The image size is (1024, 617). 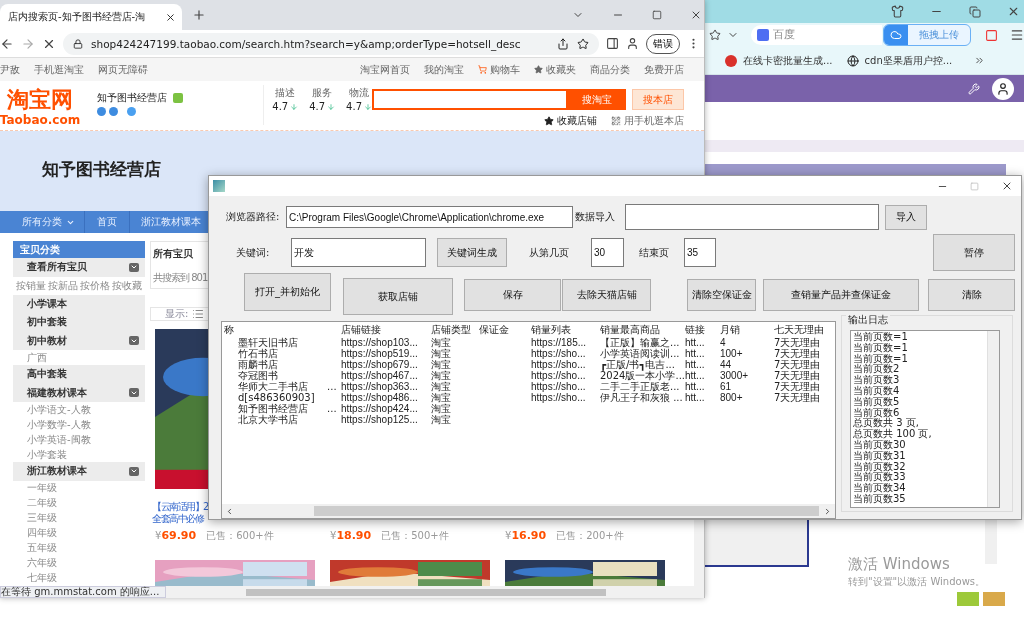 I want to click on column-header: 称, so click(x=280, y=329).